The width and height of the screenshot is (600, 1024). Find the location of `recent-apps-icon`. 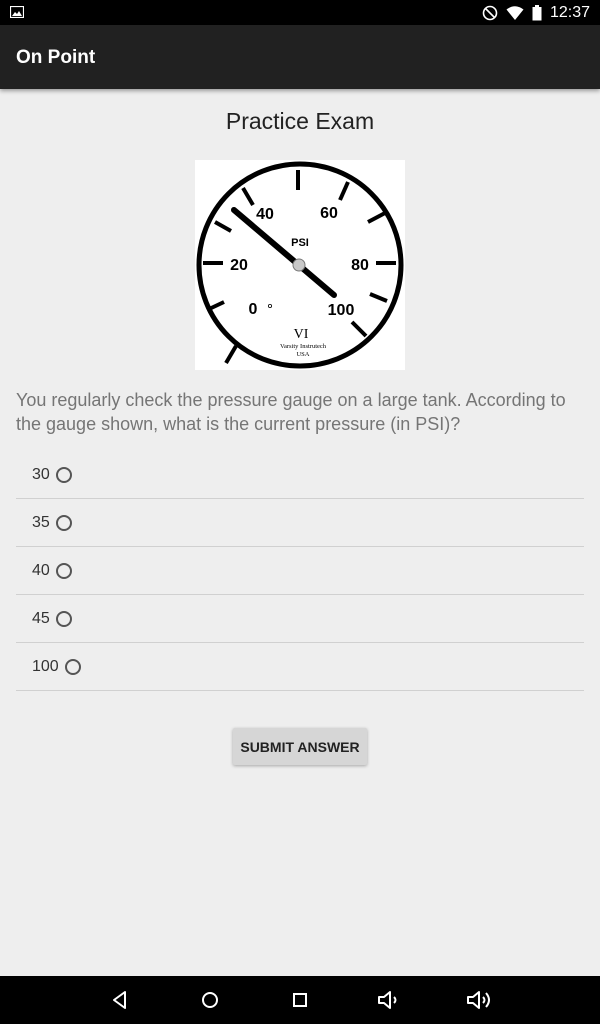

recent-apps-icon is located at coordinates (300, 1000).